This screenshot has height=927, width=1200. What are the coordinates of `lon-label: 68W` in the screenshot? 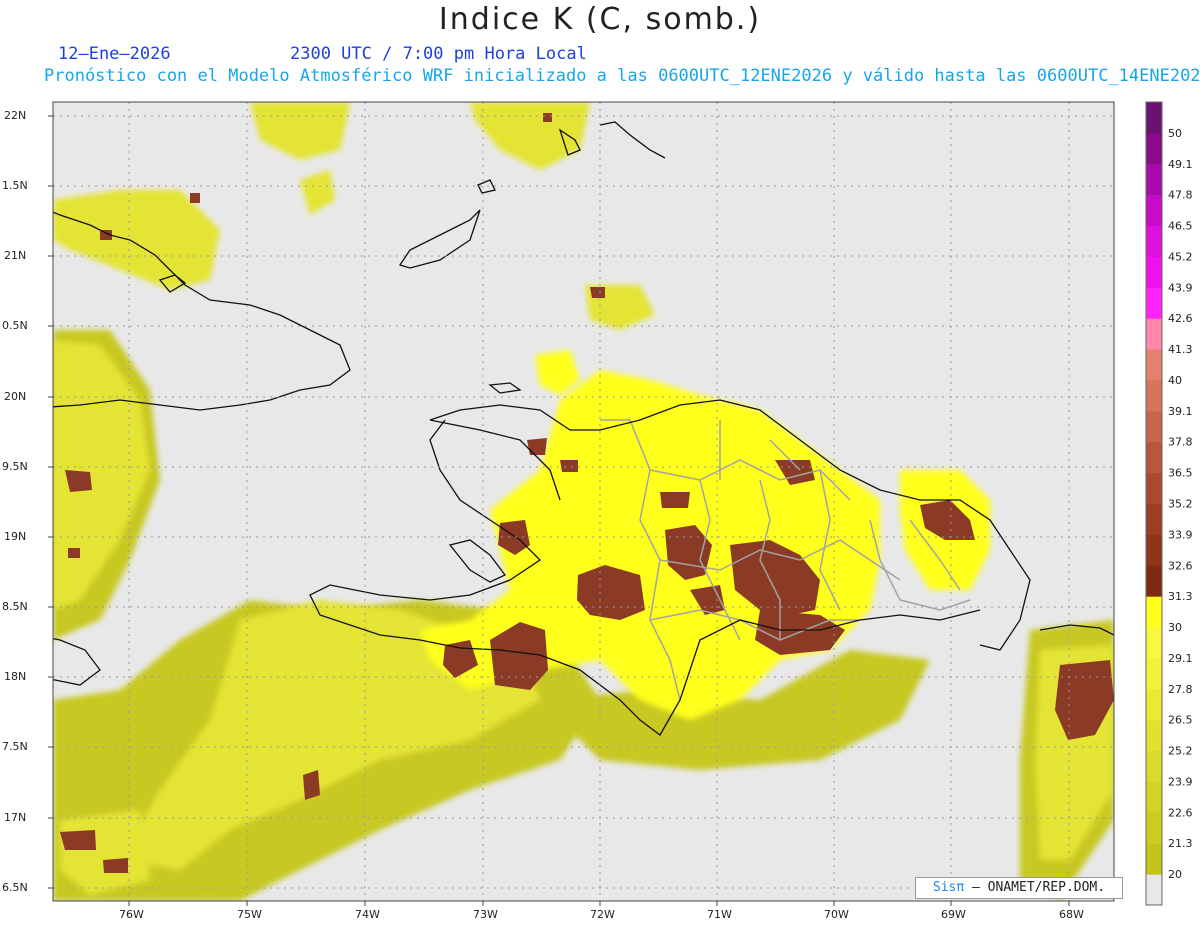 It's located at (1071, 914).